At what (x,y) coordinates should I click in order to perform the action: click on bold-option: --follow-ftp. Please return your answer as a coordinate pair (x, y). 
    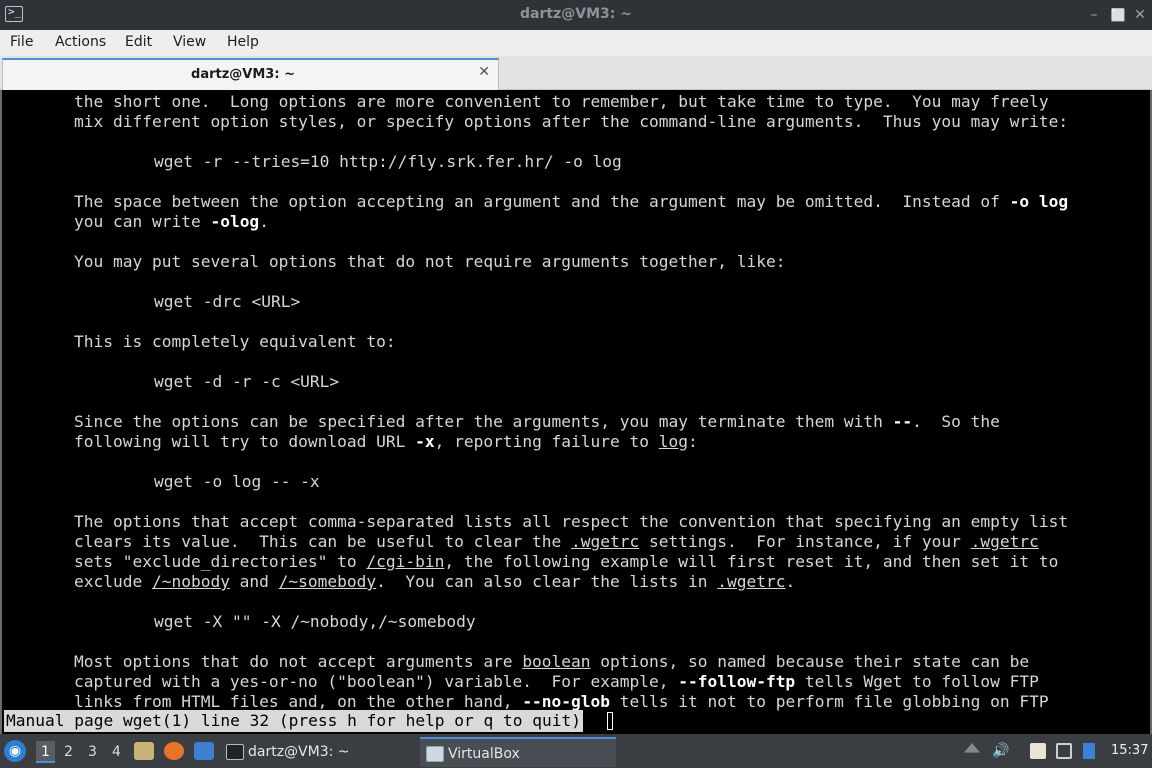
    Looking at the image, I should click on (737, 681).